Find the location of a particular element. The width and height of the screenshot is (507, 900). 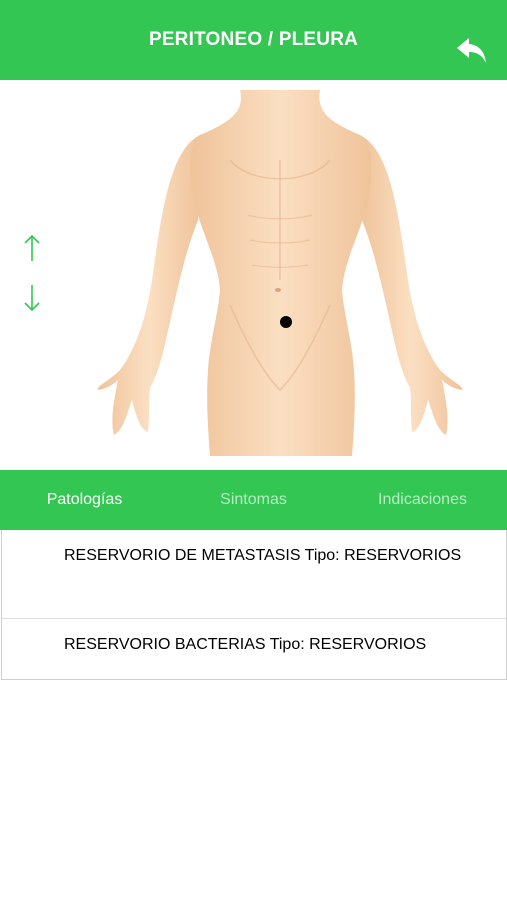

scroll-down-button is located at coordinates (32, 298).